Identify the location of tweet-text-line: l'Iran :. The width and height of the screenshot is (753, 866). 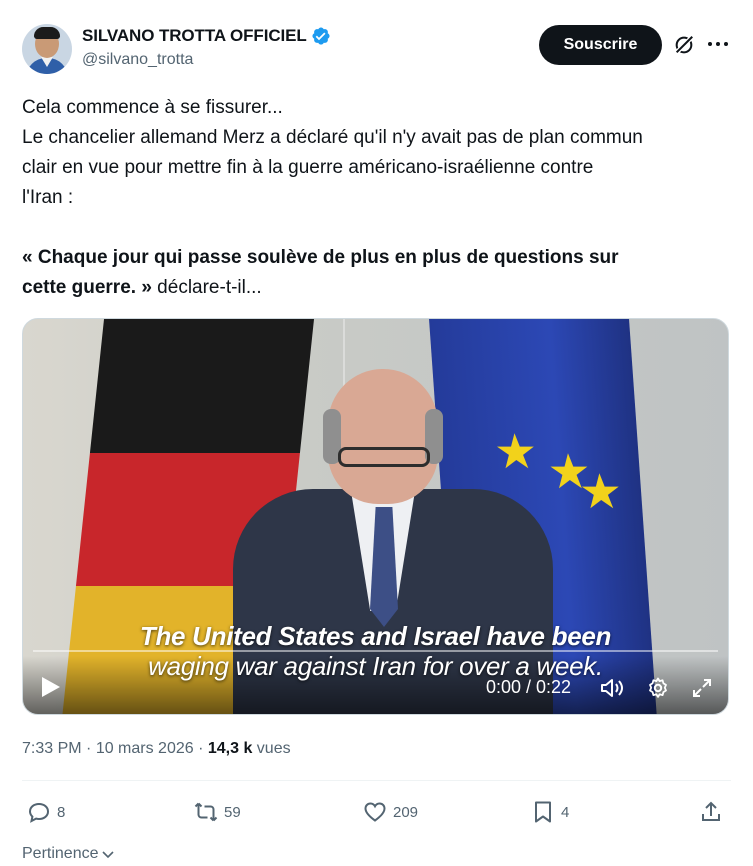
(48, 197).